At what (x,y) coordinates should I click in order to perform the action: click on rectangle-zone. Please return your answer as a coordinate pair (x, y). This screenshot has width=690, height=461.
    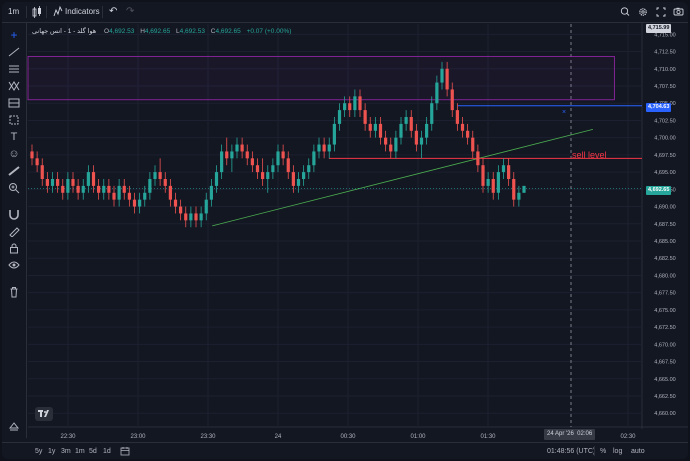
    Looking at the image, I should click on (321, 78).